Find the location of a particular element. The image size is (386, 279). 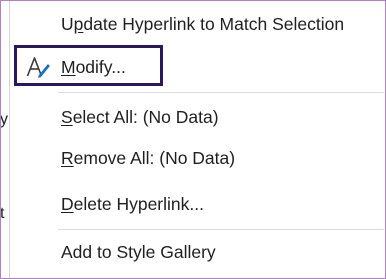

document-text-fragment: y is located at coordinates (4, 119).